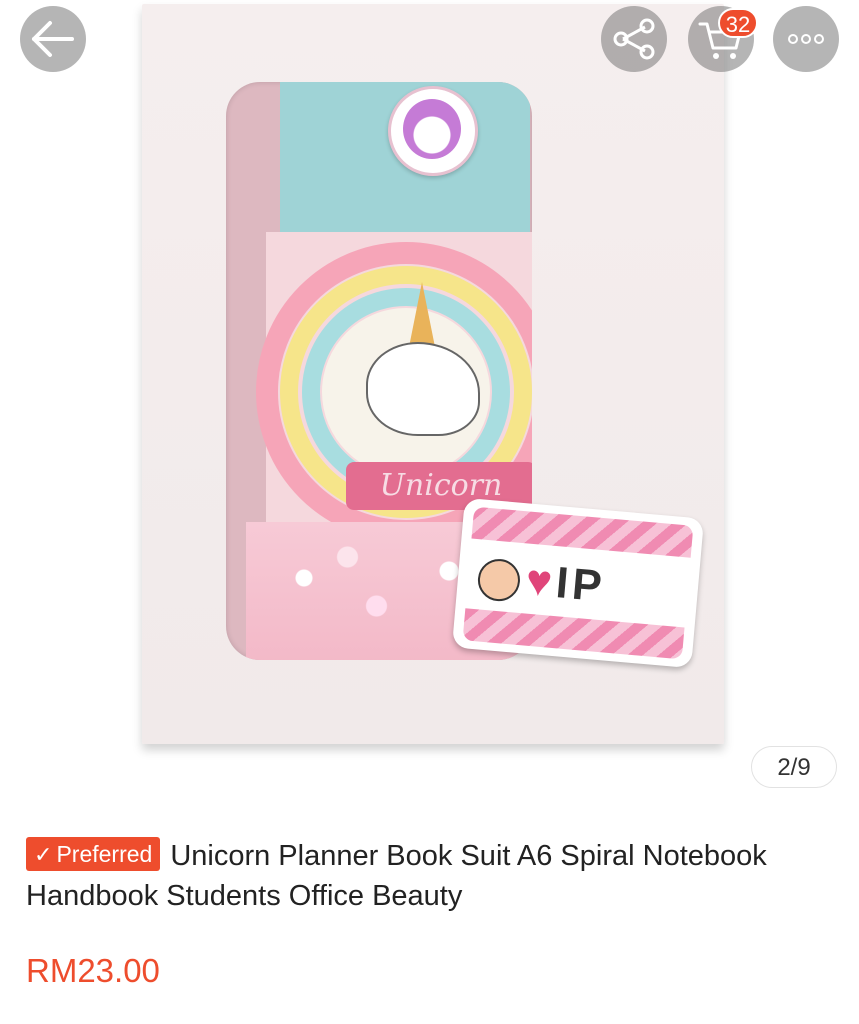  What do you see at coordinates (104, 854) in the screenshot?
I see `preferred-label: Preferred` at bounding box center [104, 854].